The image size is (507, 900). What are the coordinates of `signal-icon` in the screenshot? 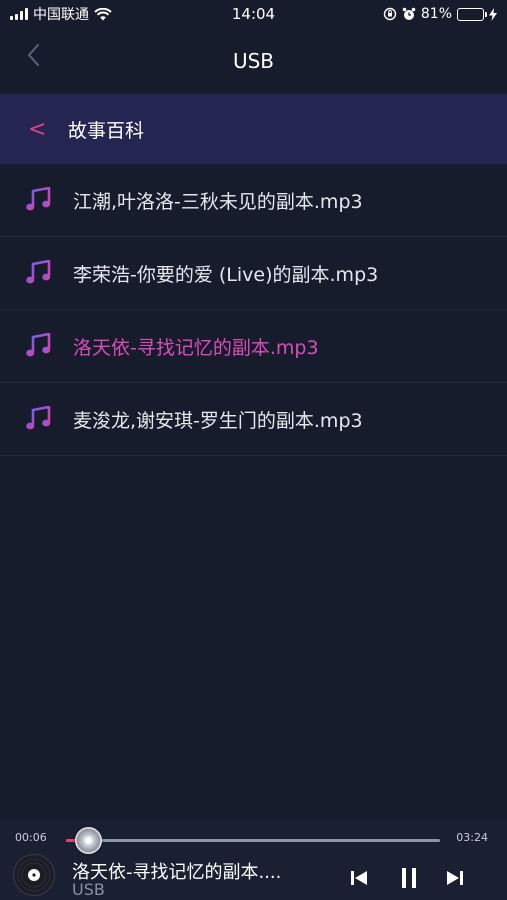 It's located at (19, 14).